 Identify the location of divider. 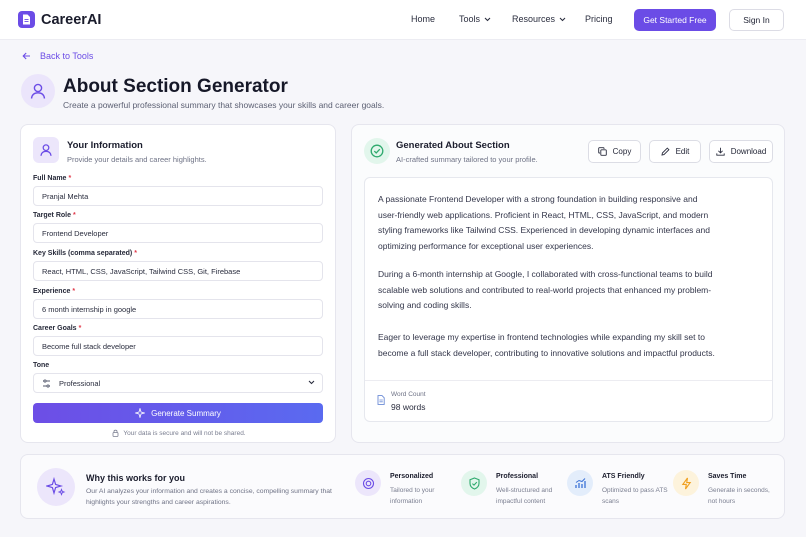
(568, 380).